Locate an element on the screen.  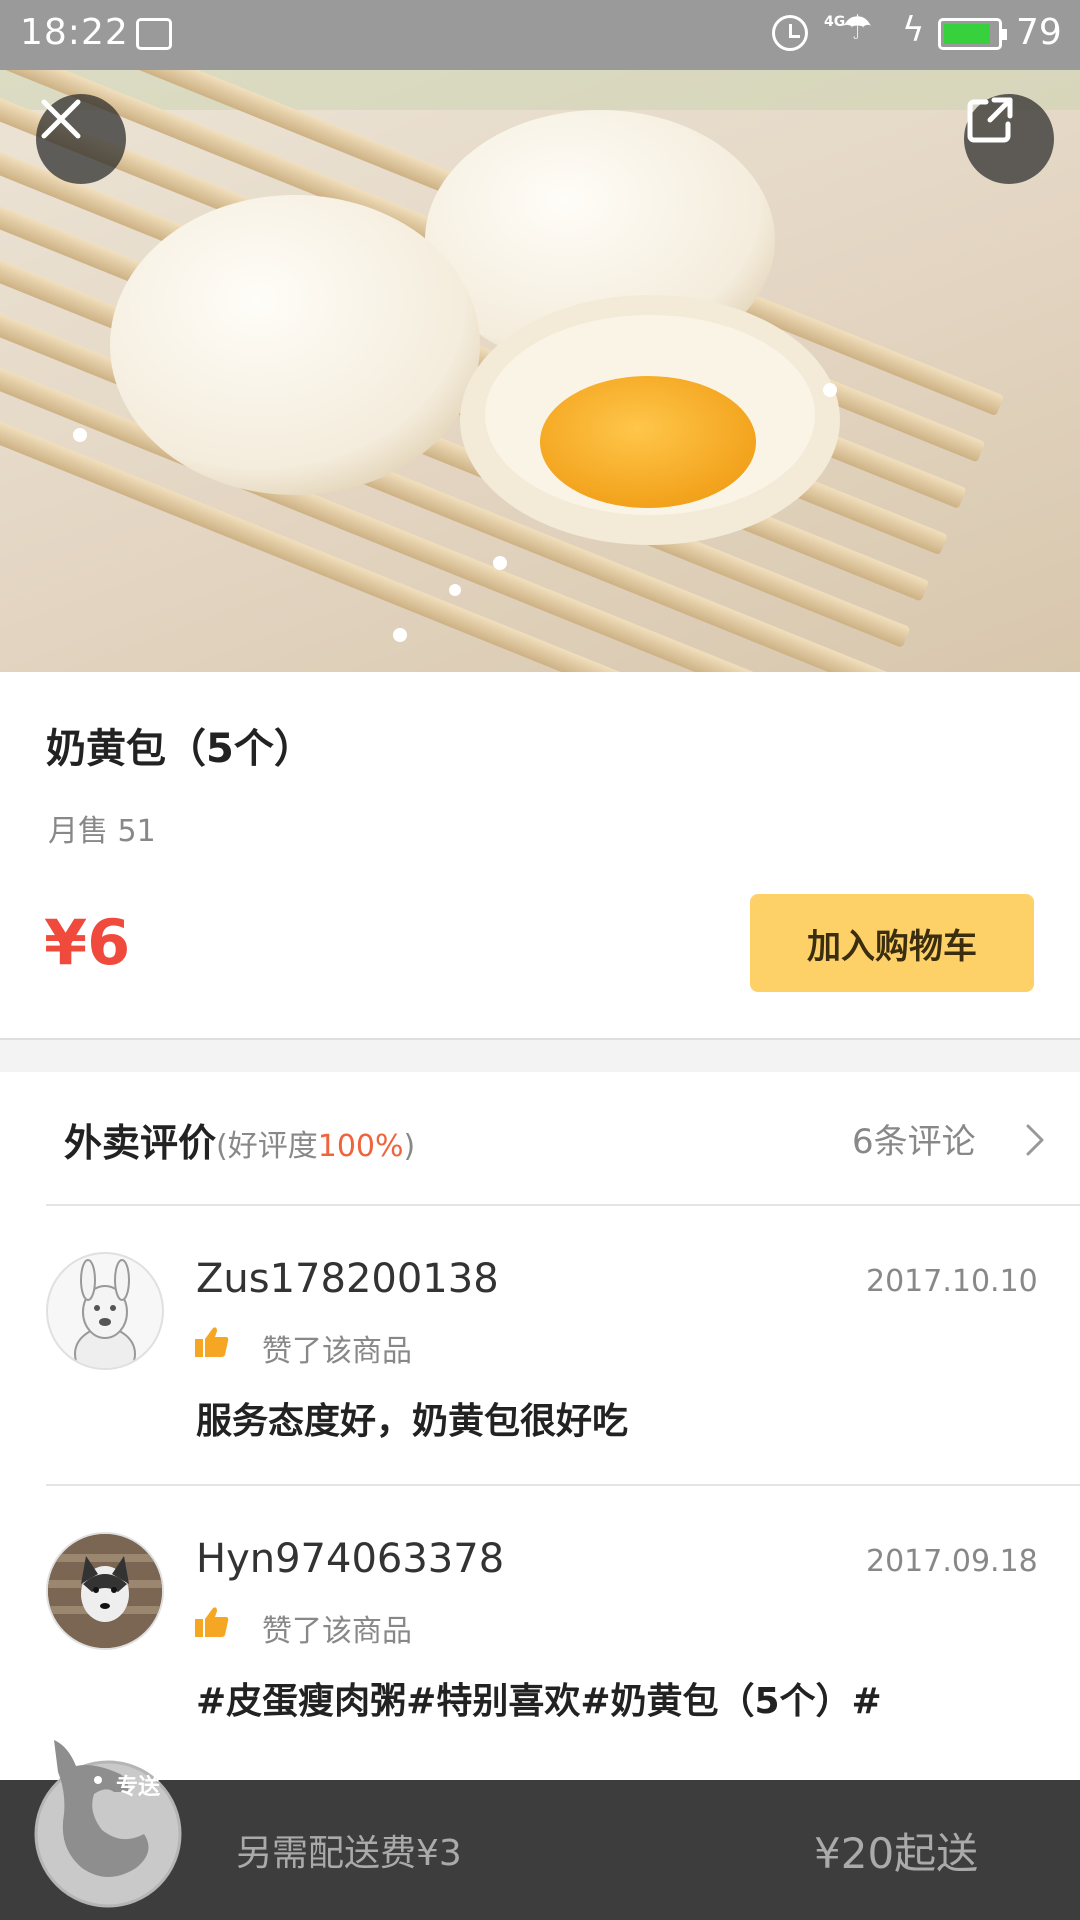
battery-level: 79 is located at coordinates (1039, 32).